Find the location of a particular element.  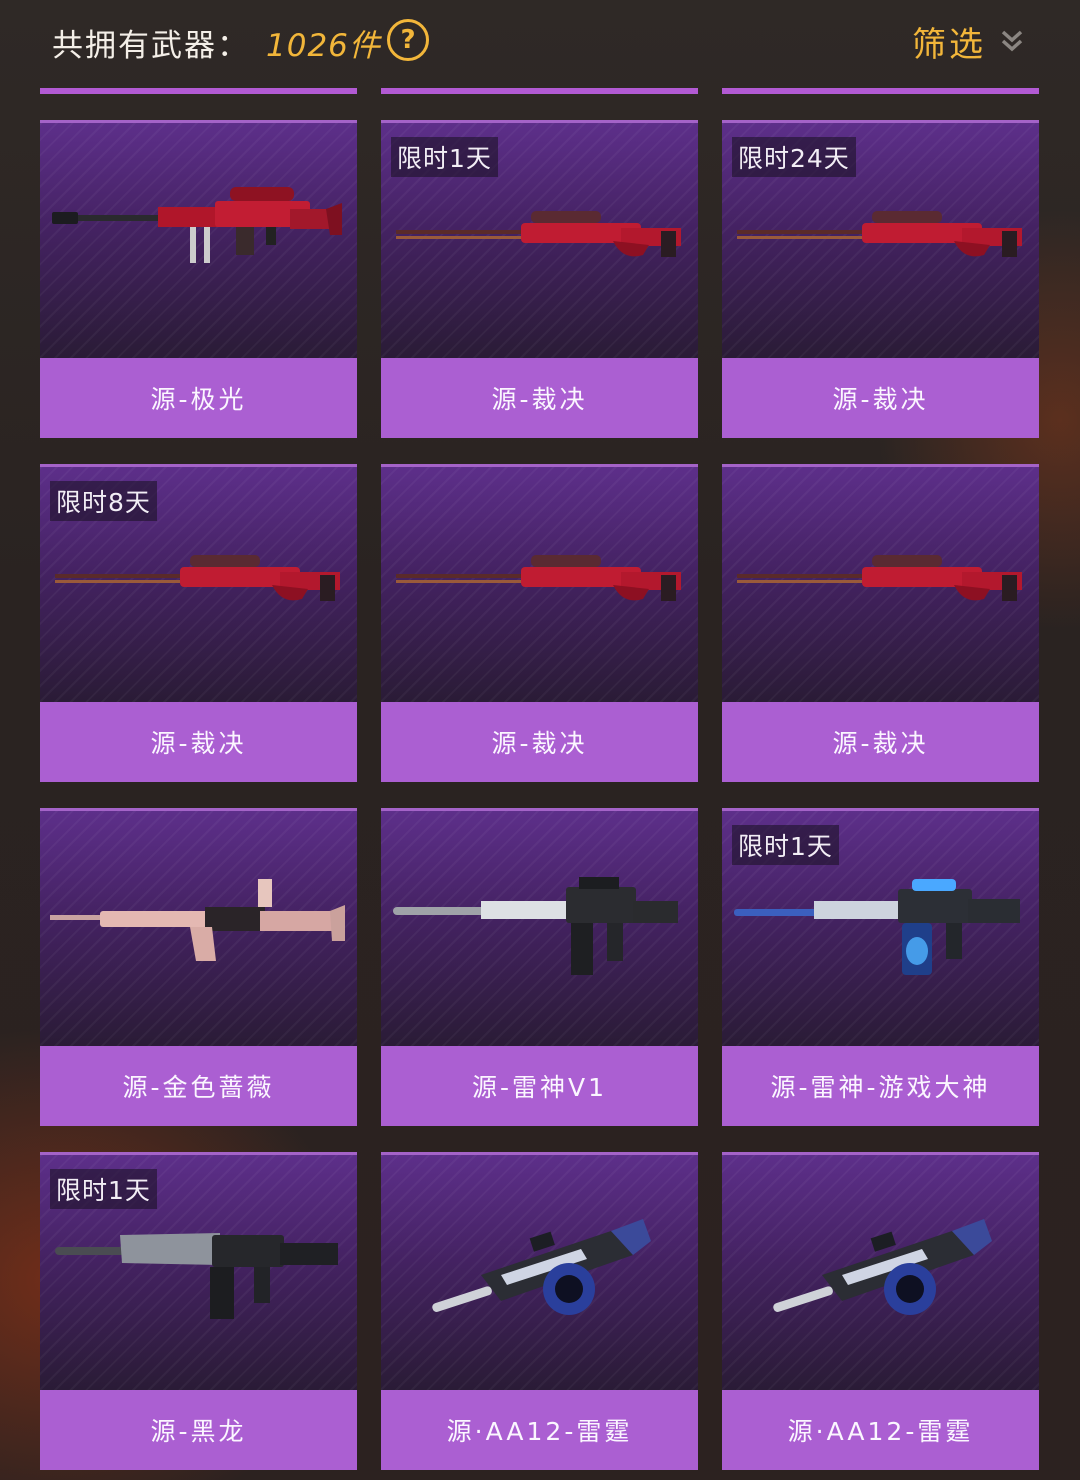

weapon-card: 源-雷神V1 is located at coordinates (539, 967).